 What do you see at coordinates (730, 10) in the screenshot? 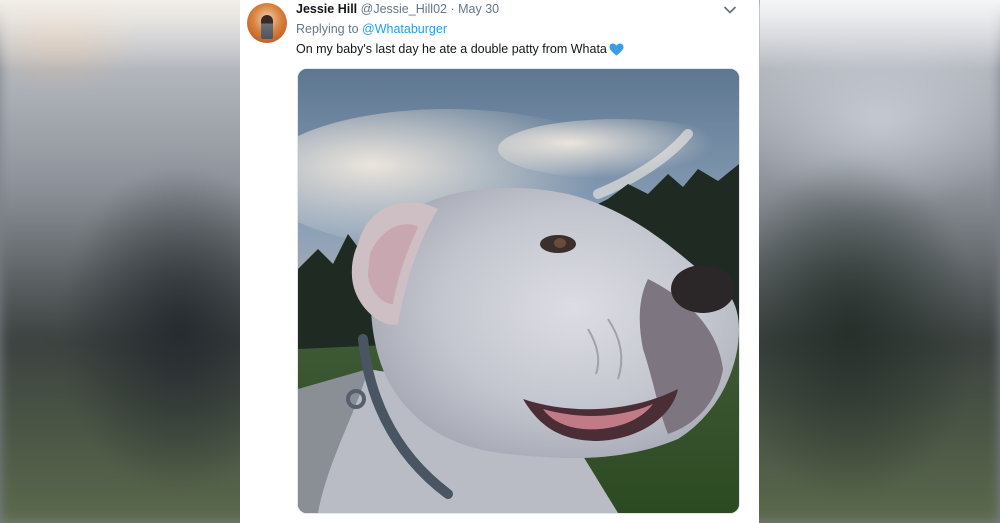
I see `chevron-down-icon` at bounding box center [730, 10].